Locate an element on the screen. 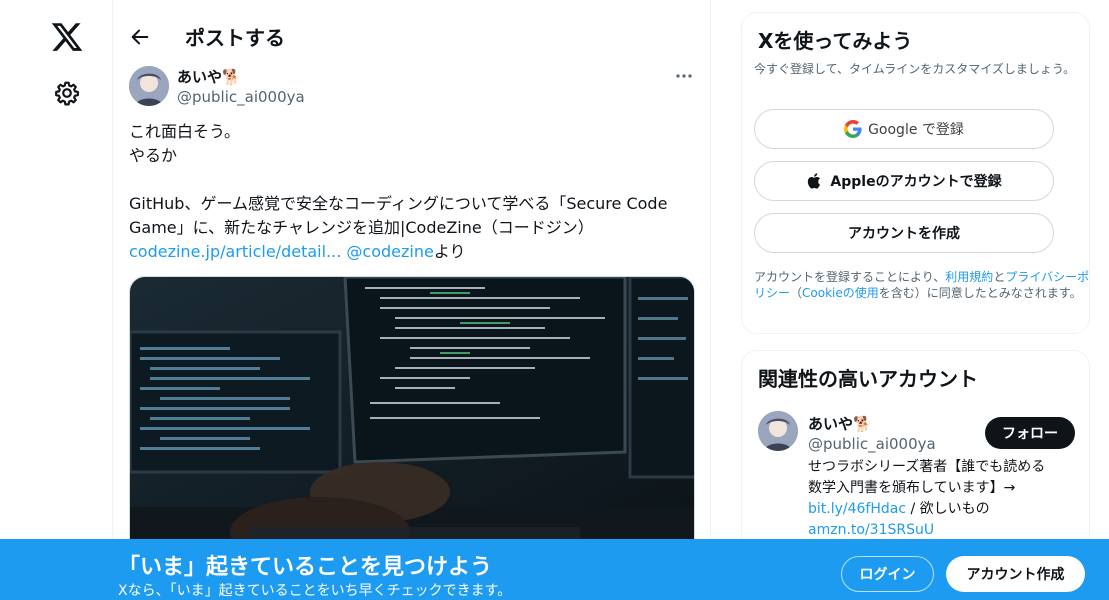 This screenshot has height=600, width=1109. banner-title: 「いま」起きていることを見つけよう is located at coordinates (305, 567).